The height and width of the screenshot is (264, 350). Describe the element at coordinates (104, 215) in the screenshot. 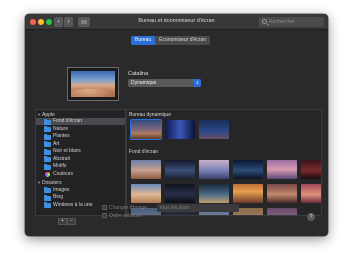

I see `random-order-checkbox` at that location.